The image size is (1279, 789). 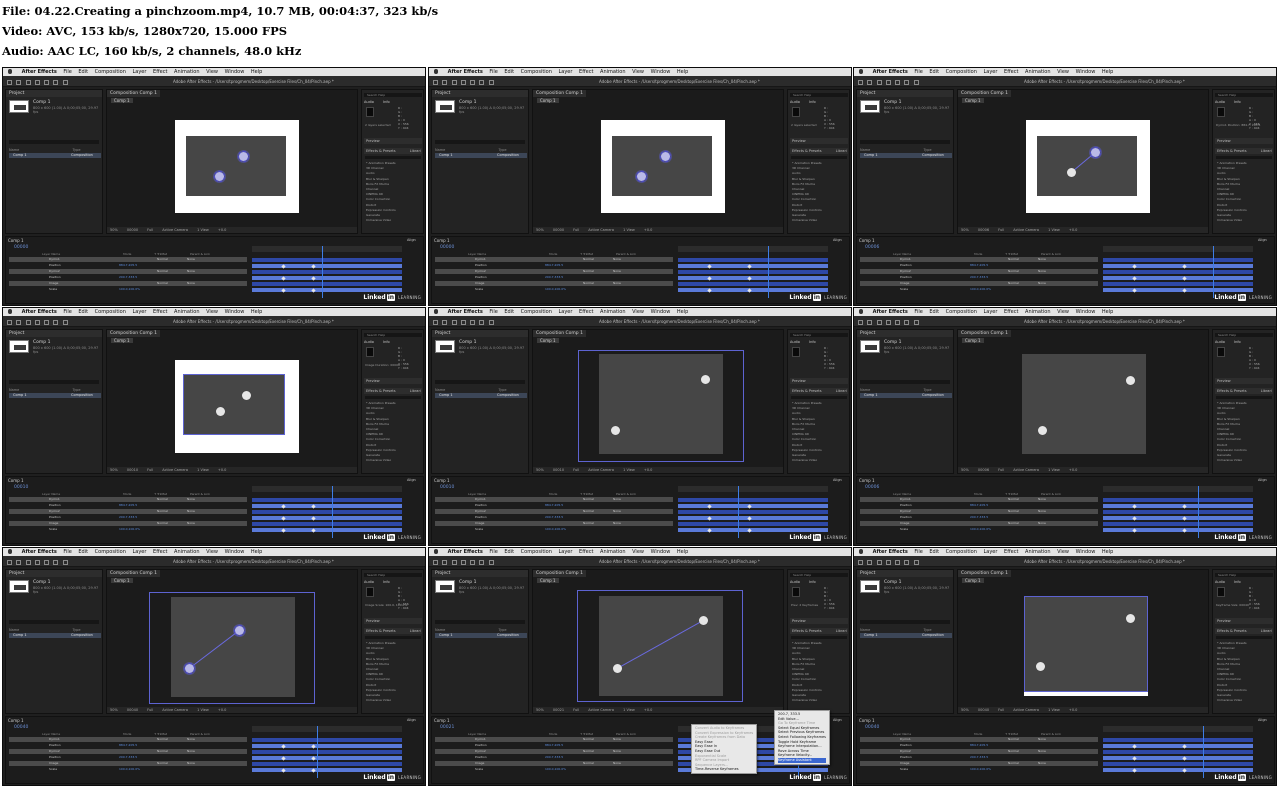 What do you see at coordinates (381, 220) in the screenshot?
I see `effects-item: Immersive Video` at bounding box center [381, 220].